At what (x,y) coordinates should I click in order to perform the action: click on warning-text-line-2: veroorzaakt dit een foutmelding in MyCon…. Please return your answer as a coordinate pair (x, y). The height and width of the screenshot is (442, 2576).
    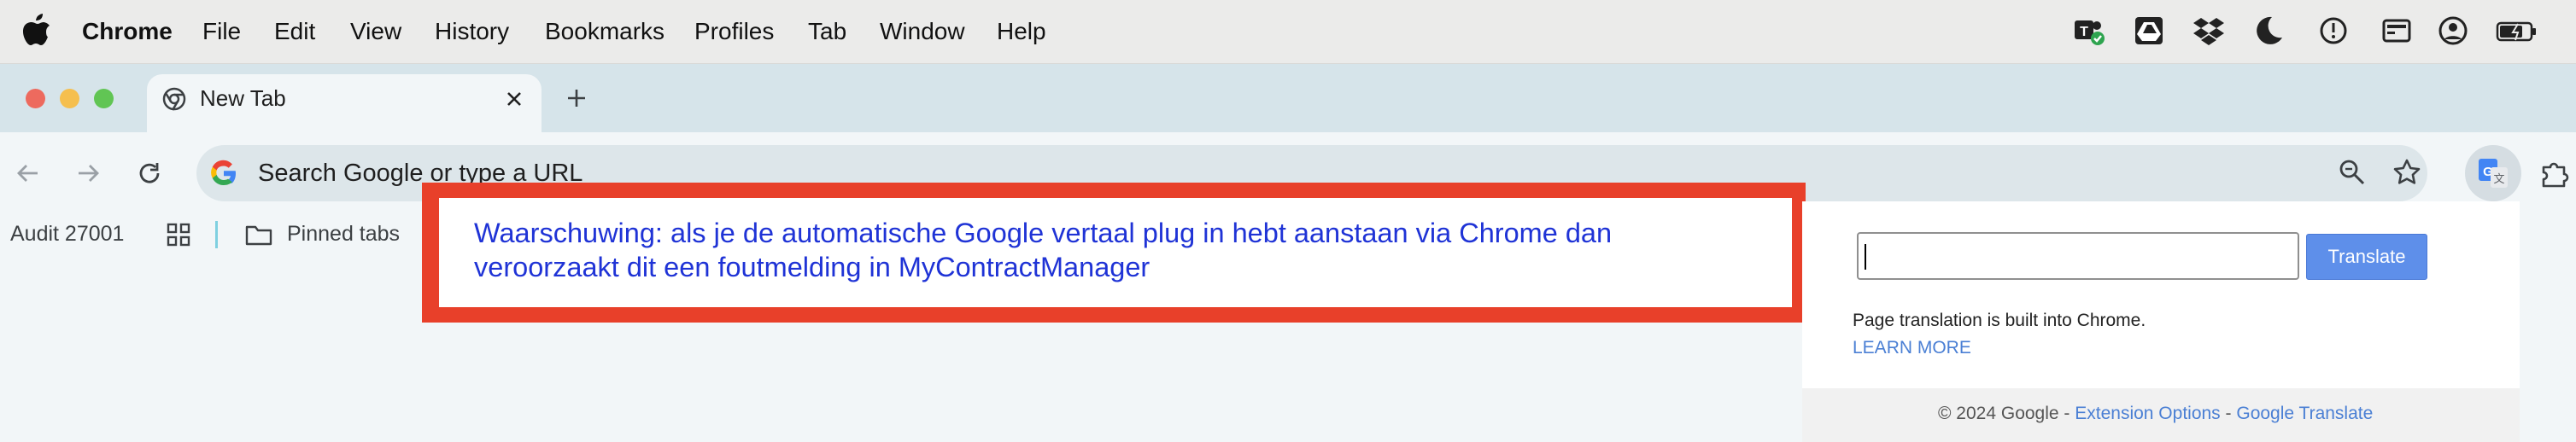
    Looking at the image, I should click on (812, 267).